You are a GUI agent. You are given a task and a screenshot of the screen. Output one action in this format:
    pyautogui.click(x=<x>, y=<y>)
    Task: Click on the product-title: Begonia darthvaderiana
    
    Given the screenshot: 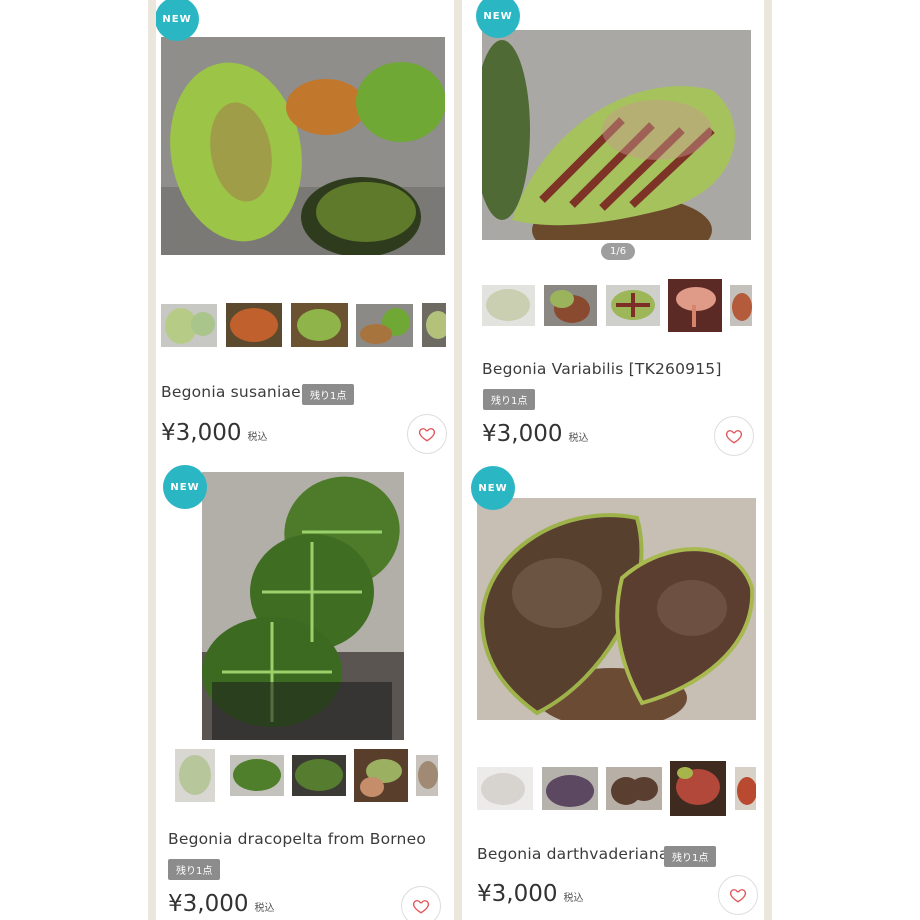 What is the action you would take?
    pyautogui.click(x=573, y=854)
    